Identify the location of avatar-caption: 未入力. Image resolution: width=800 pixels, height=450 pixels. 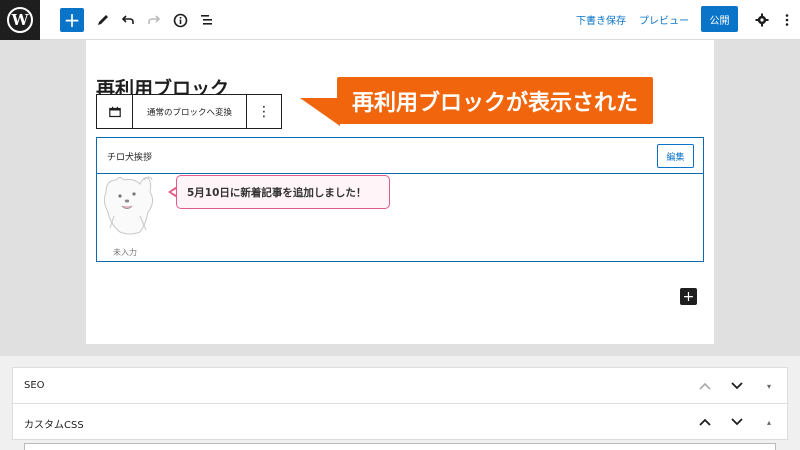
(125, 252).